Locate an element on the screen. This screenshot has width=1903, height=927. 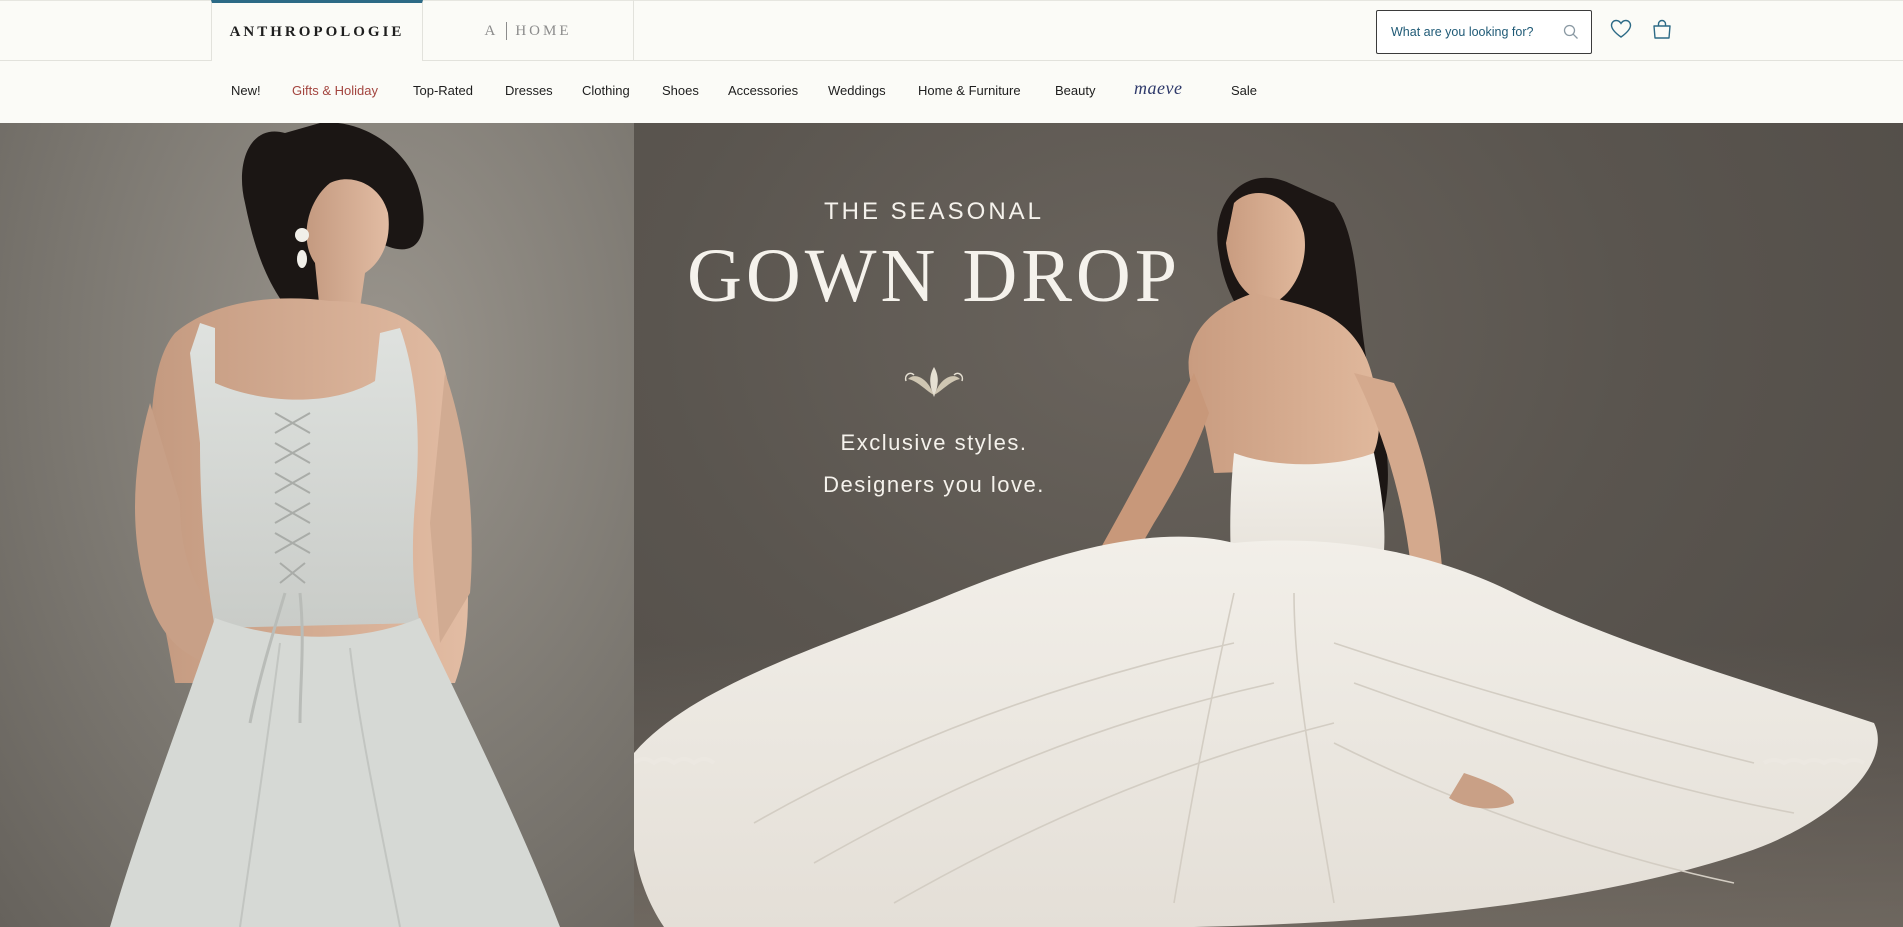
hero-subline-1: Exclusive styles. is located at coordinates (934, 442).